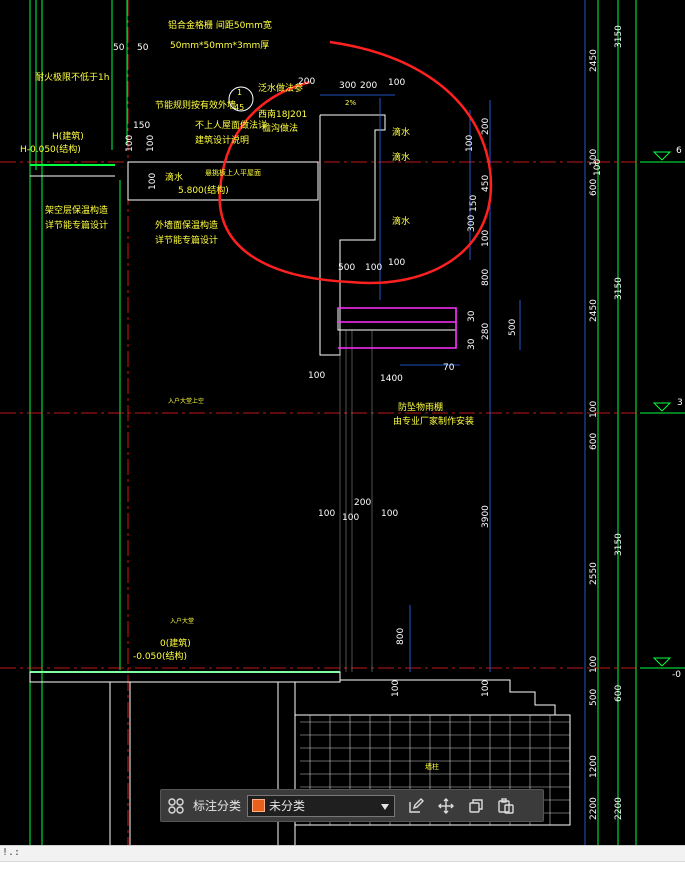 Image resolution: width=685 pixels, height=877 pixels. I want to click on dimension-text: -0, so click(676, 675).